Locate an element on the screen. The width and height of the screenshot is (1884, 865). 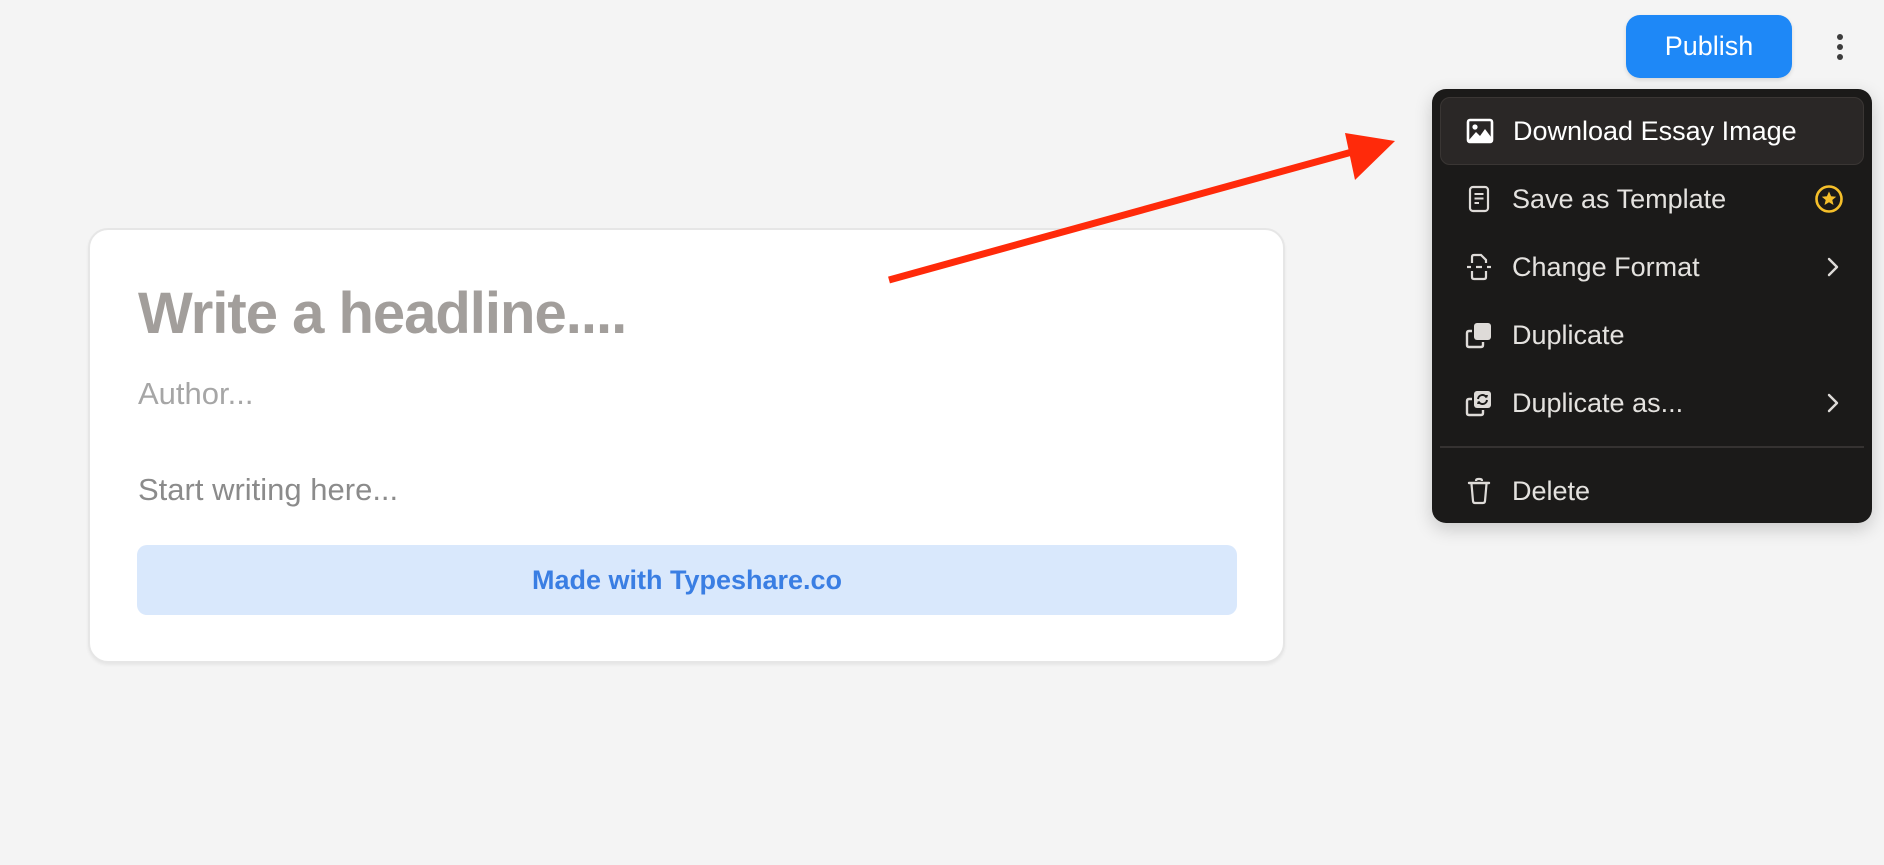
menu-divider is located at coordinates (1652, 447).